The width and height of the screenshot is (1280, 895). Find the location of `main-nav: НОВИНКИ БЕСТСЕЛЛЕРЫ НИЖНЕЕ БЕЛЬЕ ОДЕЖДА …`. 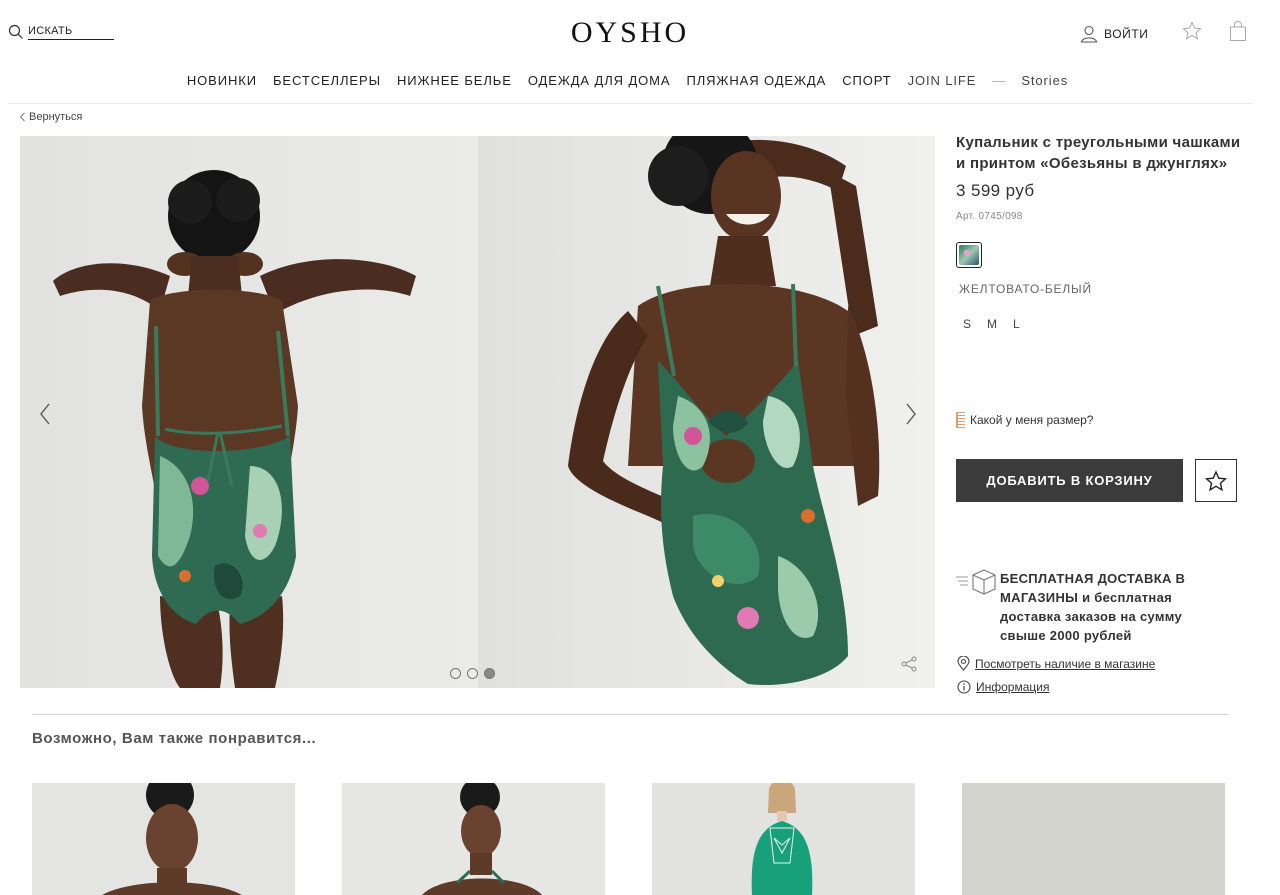

main-nav: НОВИНКИ БЕСТСЕЛЛЕРЫ НИЖНЕЕ БЕЛЬЕ ОДЕЖДА … is located at coordinates (627, 80).